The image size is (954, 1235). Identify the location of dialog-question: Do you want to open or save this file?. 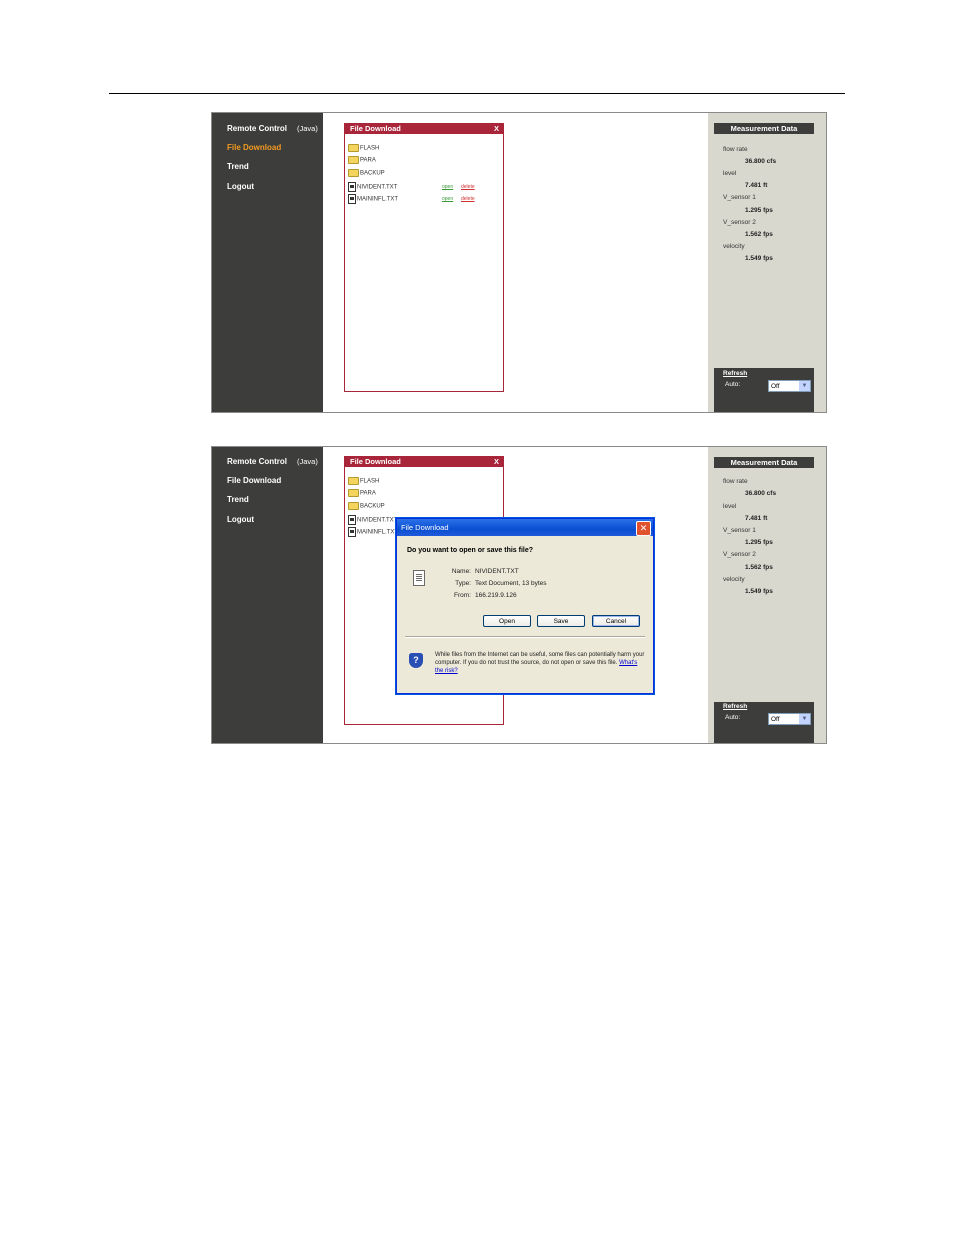
(470, 550).